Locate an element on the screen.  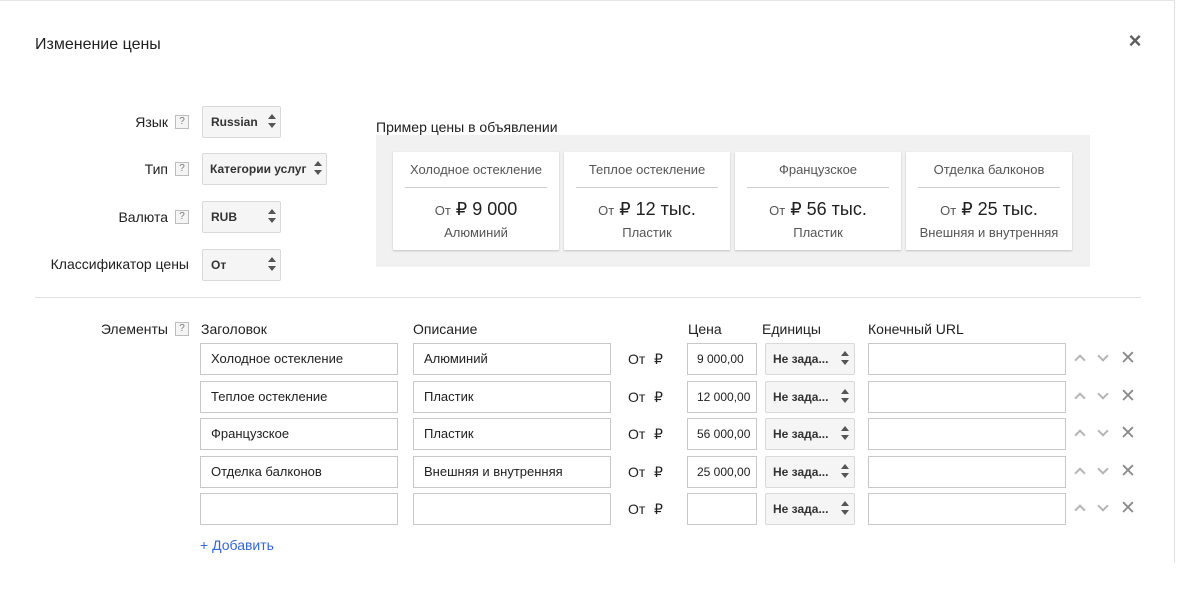
preview-card-price-value: ₽ 9 000 is located at coordinates (486, 209).